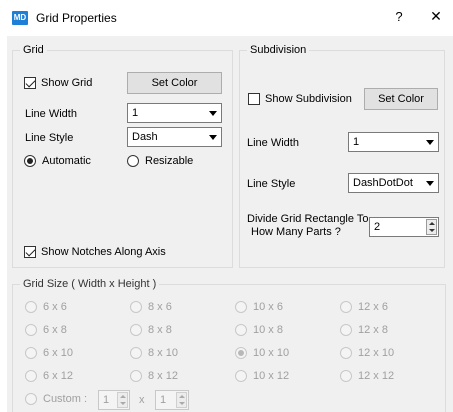 The width and height of the screenshot is (453, 412). Describe the element at coordinates (76, 18) in the screenshot. I see `window-title: Grid Properties` at that location.